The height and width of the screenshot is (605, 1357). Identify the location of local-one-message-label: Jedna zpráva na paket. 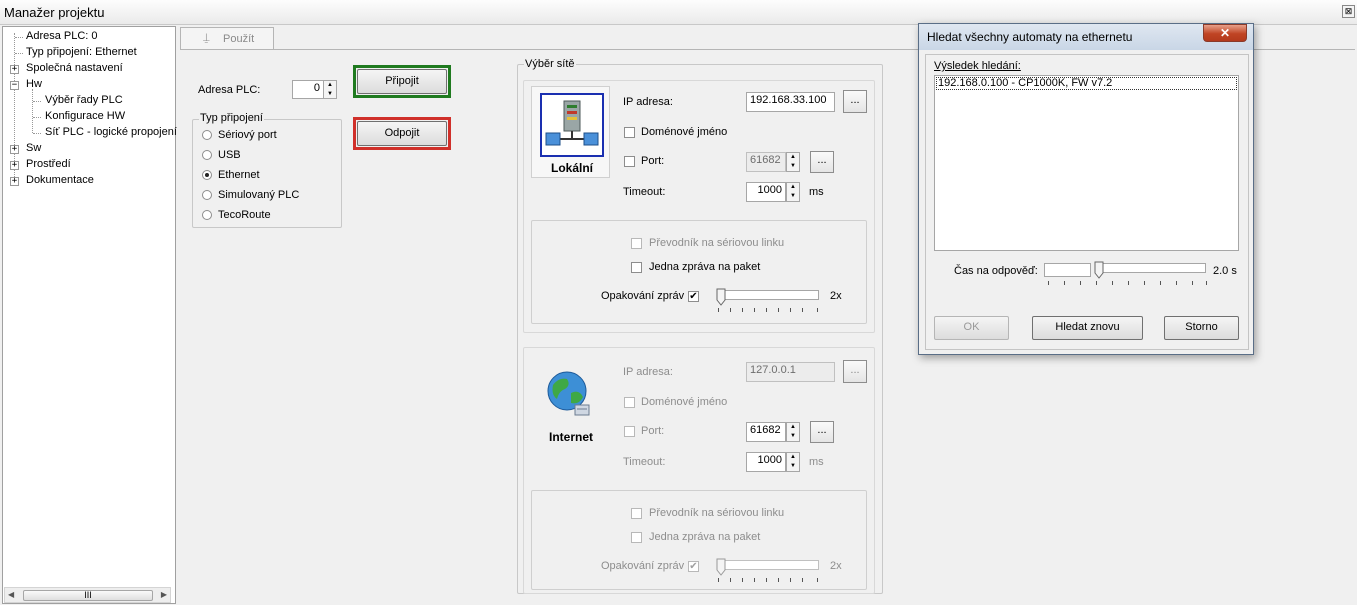
(704, 267).